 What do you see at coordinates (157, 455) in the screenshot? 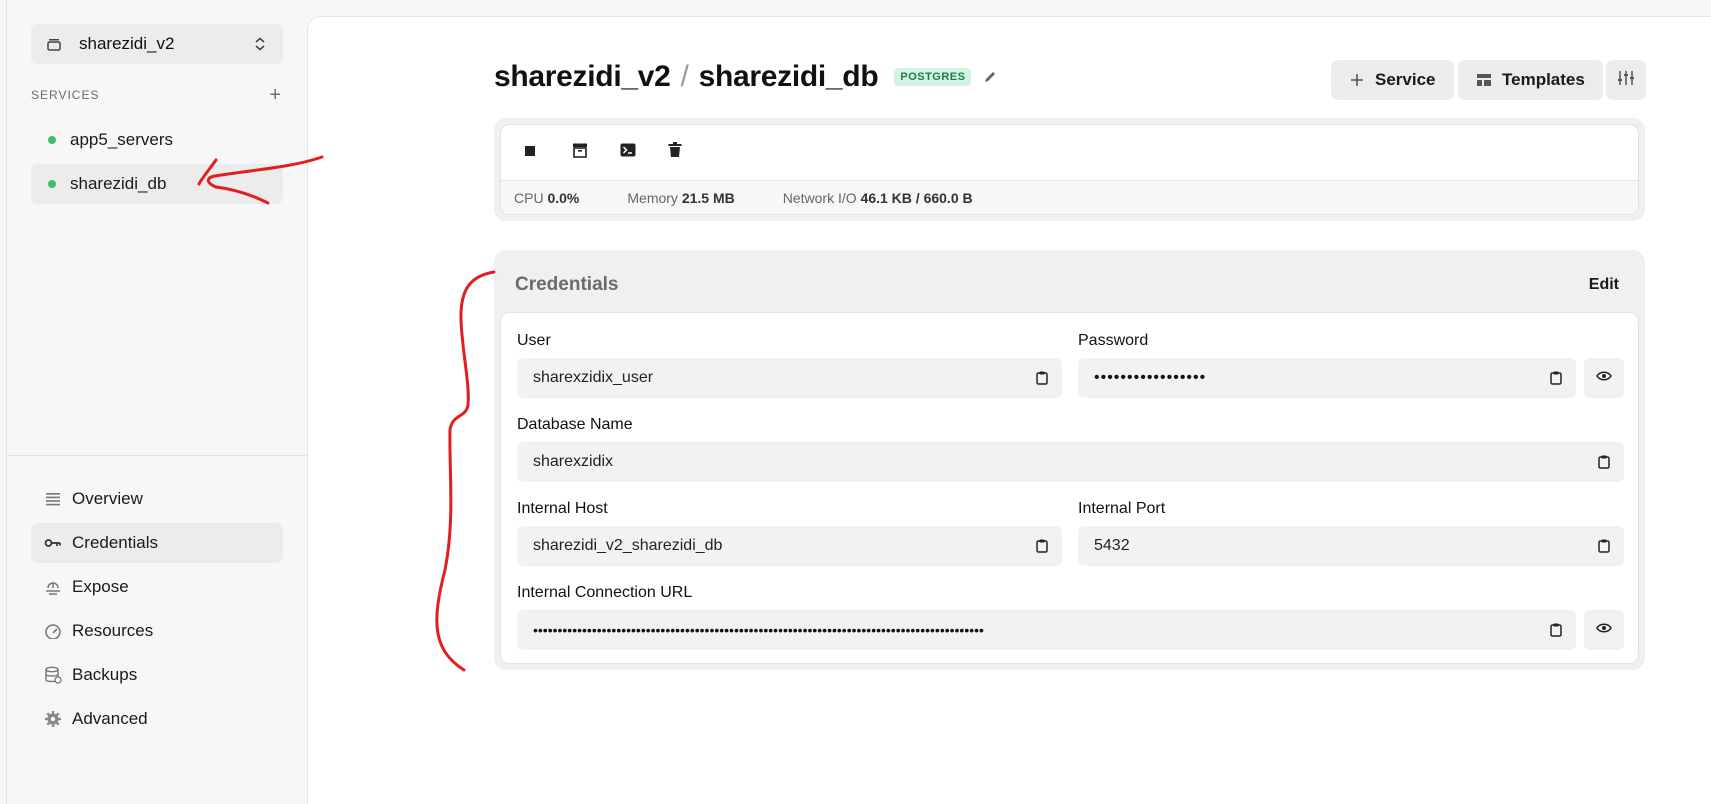
I see `sidebar-divider` at bounding box center [157, 455].